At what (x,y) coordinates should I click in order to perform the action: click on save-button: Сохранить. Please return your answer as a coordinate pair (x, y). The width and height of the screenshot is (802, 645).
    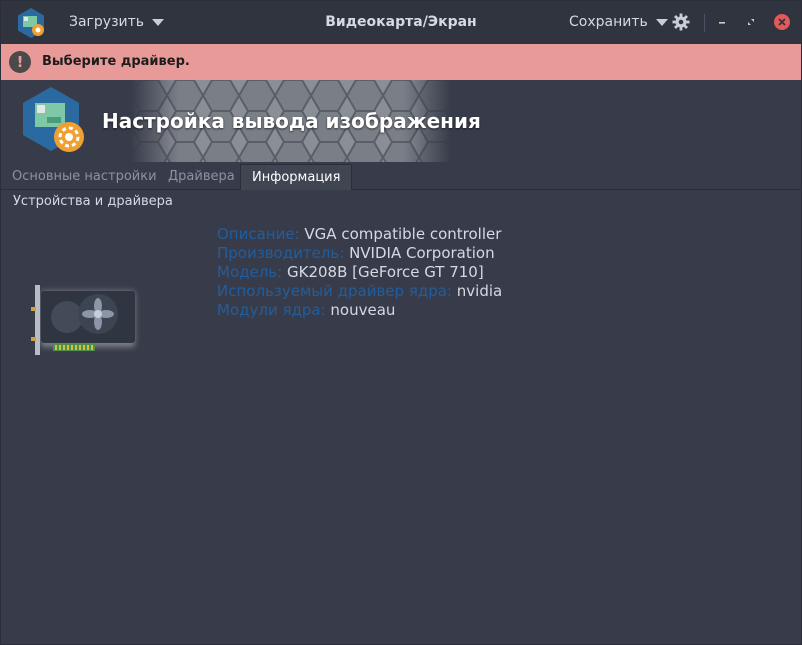
    Looking at the image, I should click on (618, 22).